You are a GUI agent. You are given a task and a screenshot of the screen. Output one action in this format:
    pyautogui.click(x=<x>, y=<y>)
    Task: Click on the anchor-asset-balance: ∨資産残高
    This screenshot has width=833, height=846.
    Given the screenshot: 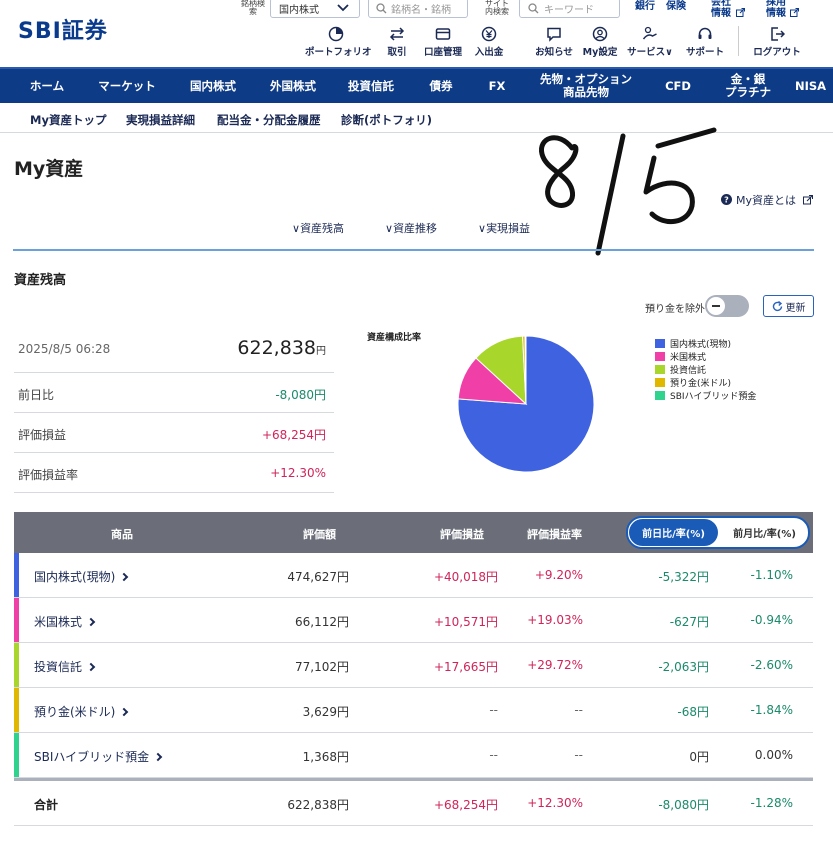 What is the action you would take?
    pyautogui.click(x=318, y=228)
    